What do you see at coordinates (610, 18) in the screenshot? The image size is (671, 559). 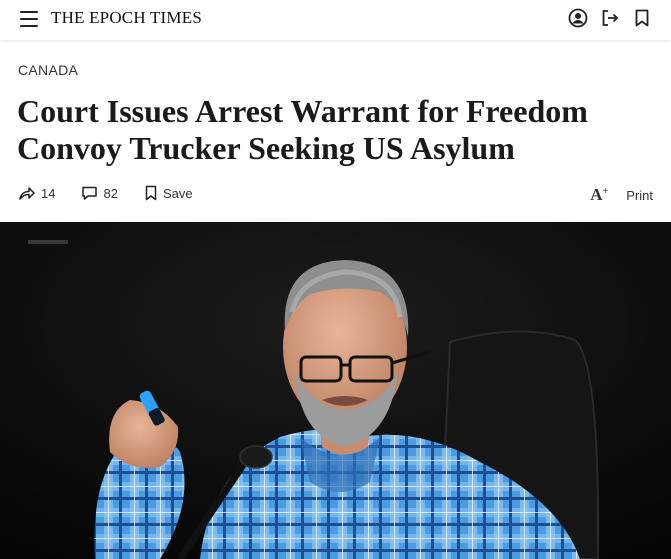 I see `login-icon` at bounding box center [610, 18].